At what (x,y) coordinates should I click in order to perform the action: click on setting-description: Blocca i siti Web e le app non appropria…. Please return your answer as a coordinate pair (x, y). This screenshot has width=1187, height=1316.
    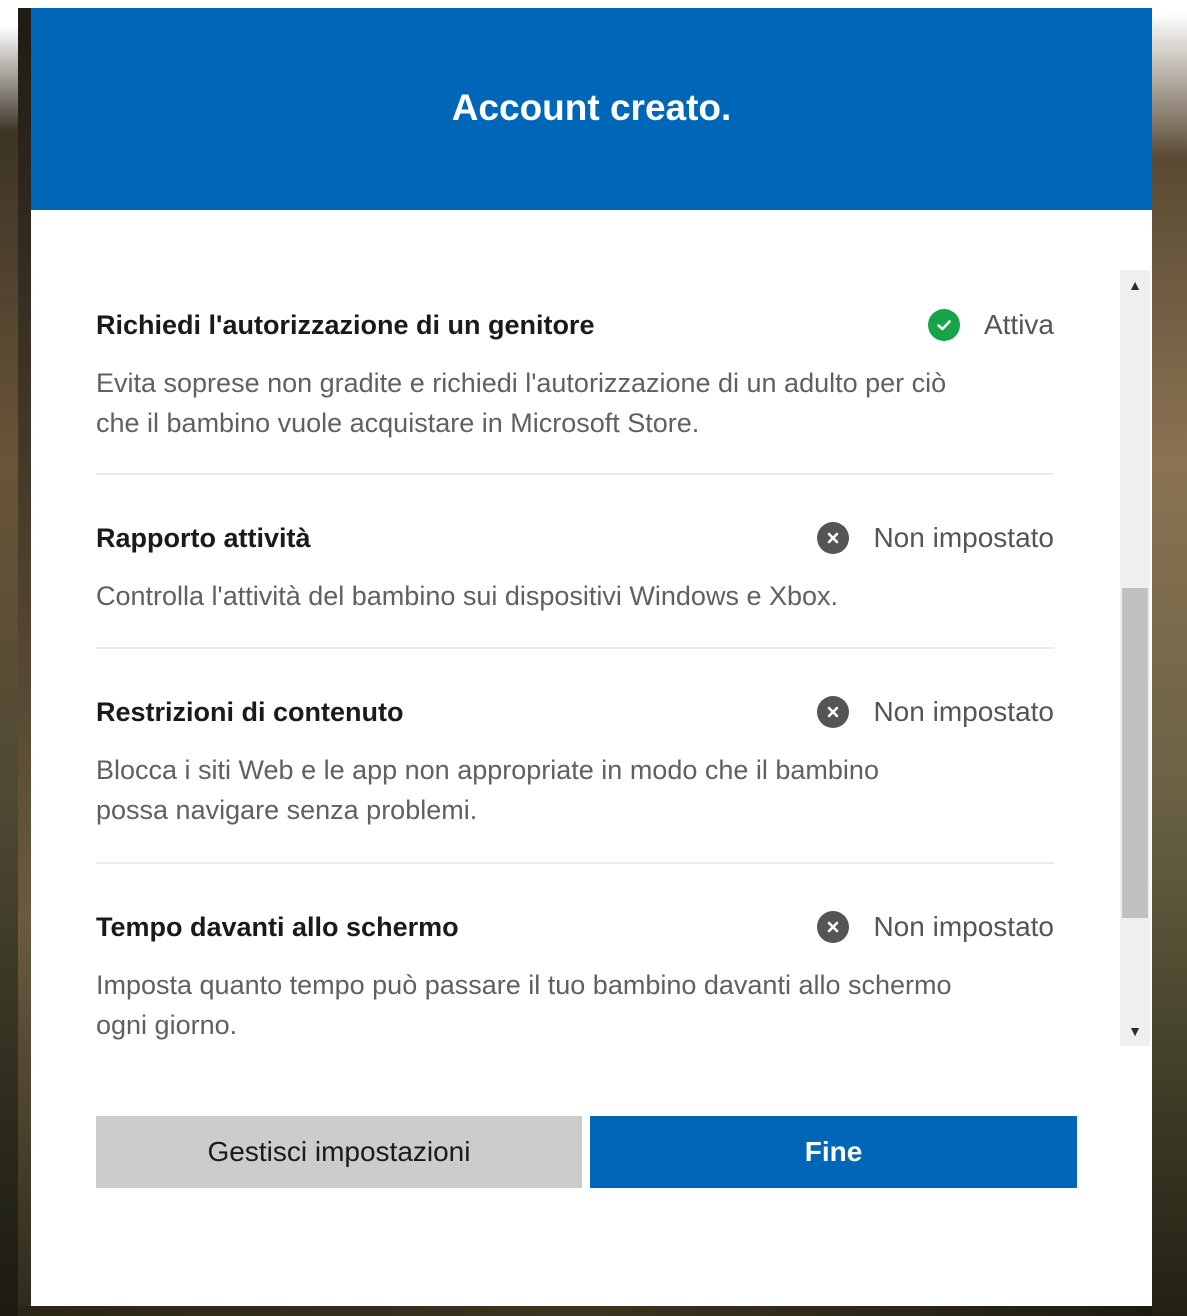
    Looking at the image, I should click on (575, 790).